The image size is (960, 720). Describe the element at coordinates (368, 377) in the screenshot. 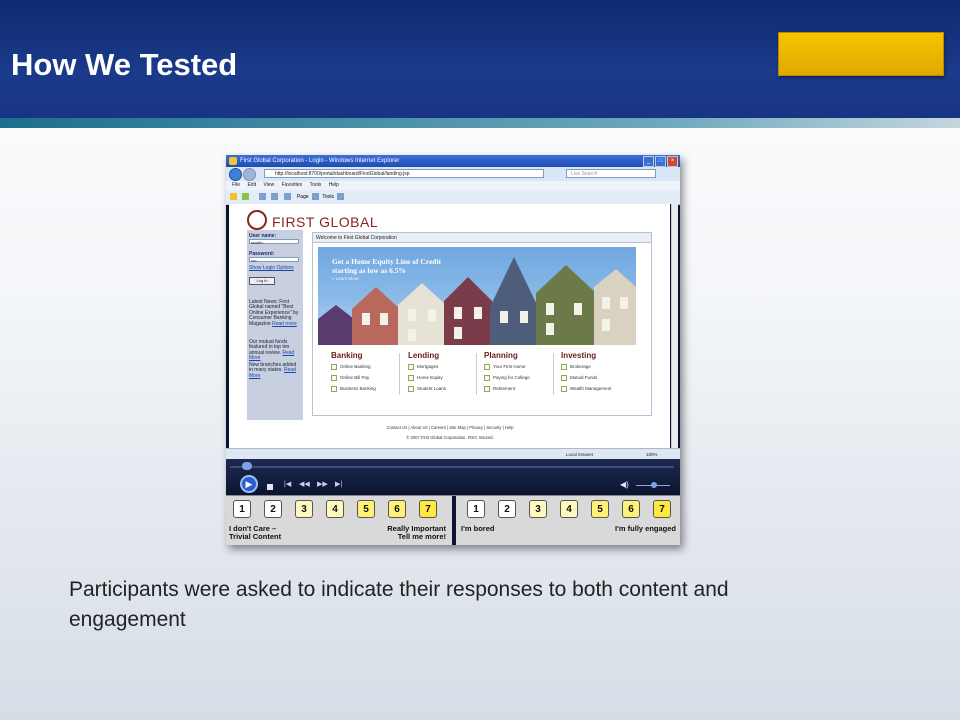

I see `category-link: Online Bill Pay` at that location.